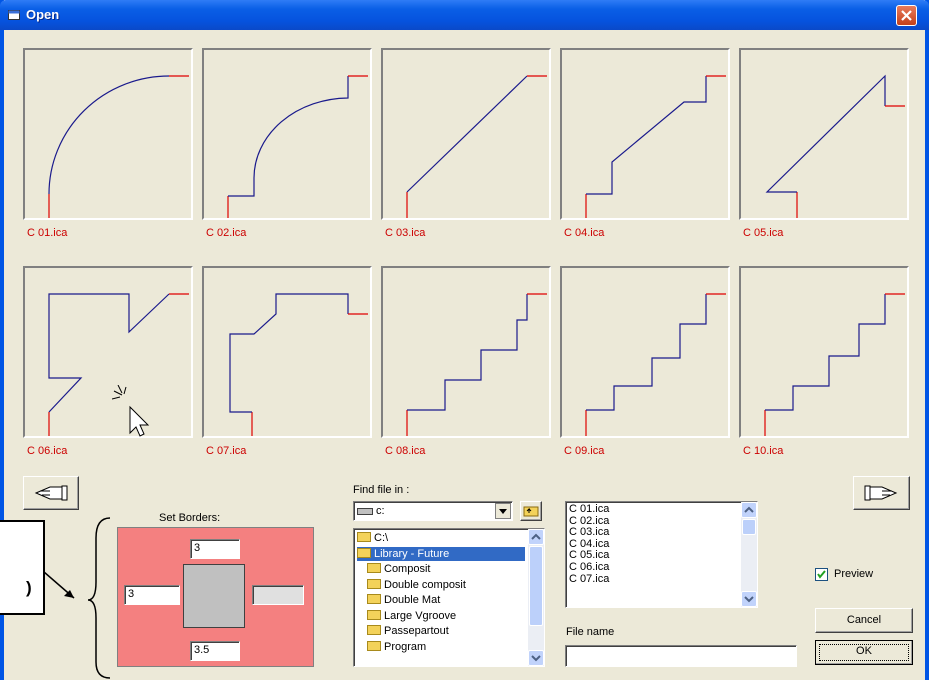 This screenshot has height=680, width=930. Describe the element at coordinates (476, 146) in the screenshot. I see `diagonal-profile-icon` at that location.